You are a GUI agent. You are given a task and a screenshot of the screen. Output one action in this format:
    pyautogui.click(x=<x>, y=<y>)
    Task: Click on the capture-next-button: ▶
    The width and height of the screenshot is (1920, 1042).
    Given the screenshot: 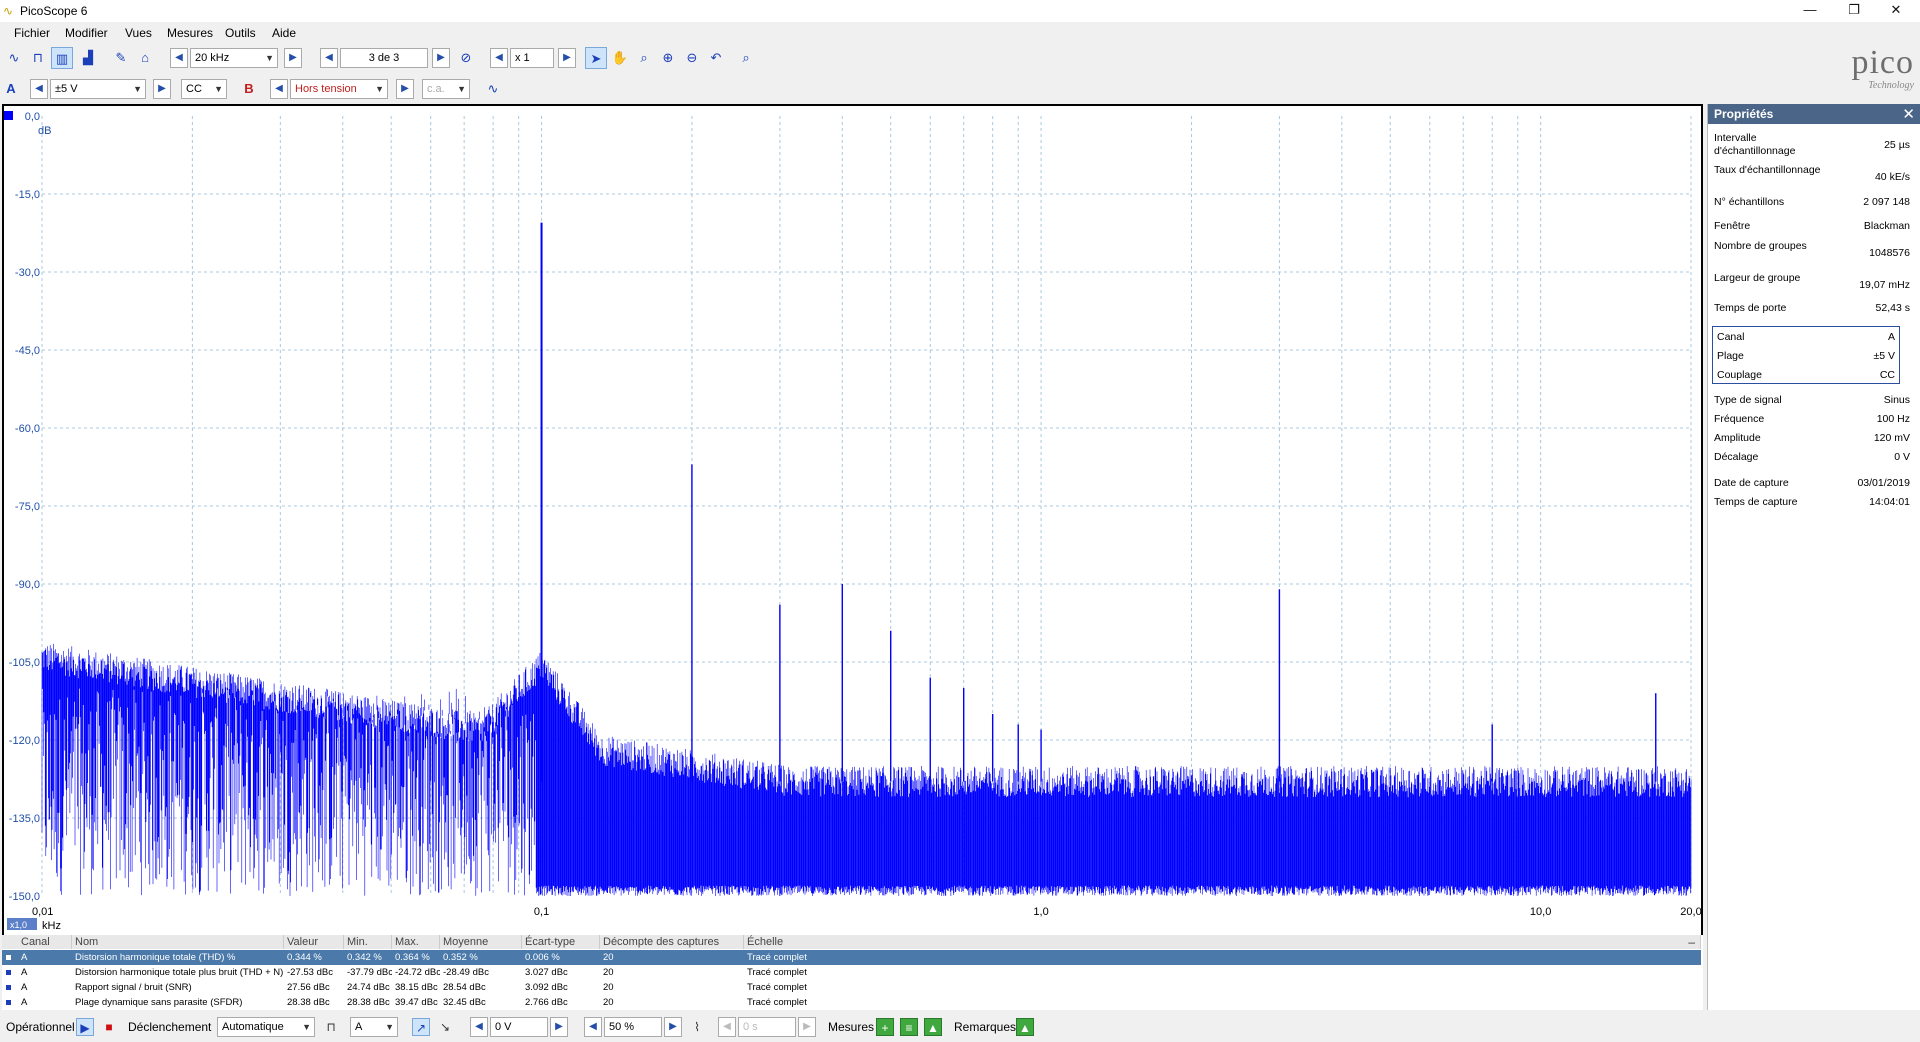 What is the action you would take?
    pyautogui.click(x=441, y=58)
    